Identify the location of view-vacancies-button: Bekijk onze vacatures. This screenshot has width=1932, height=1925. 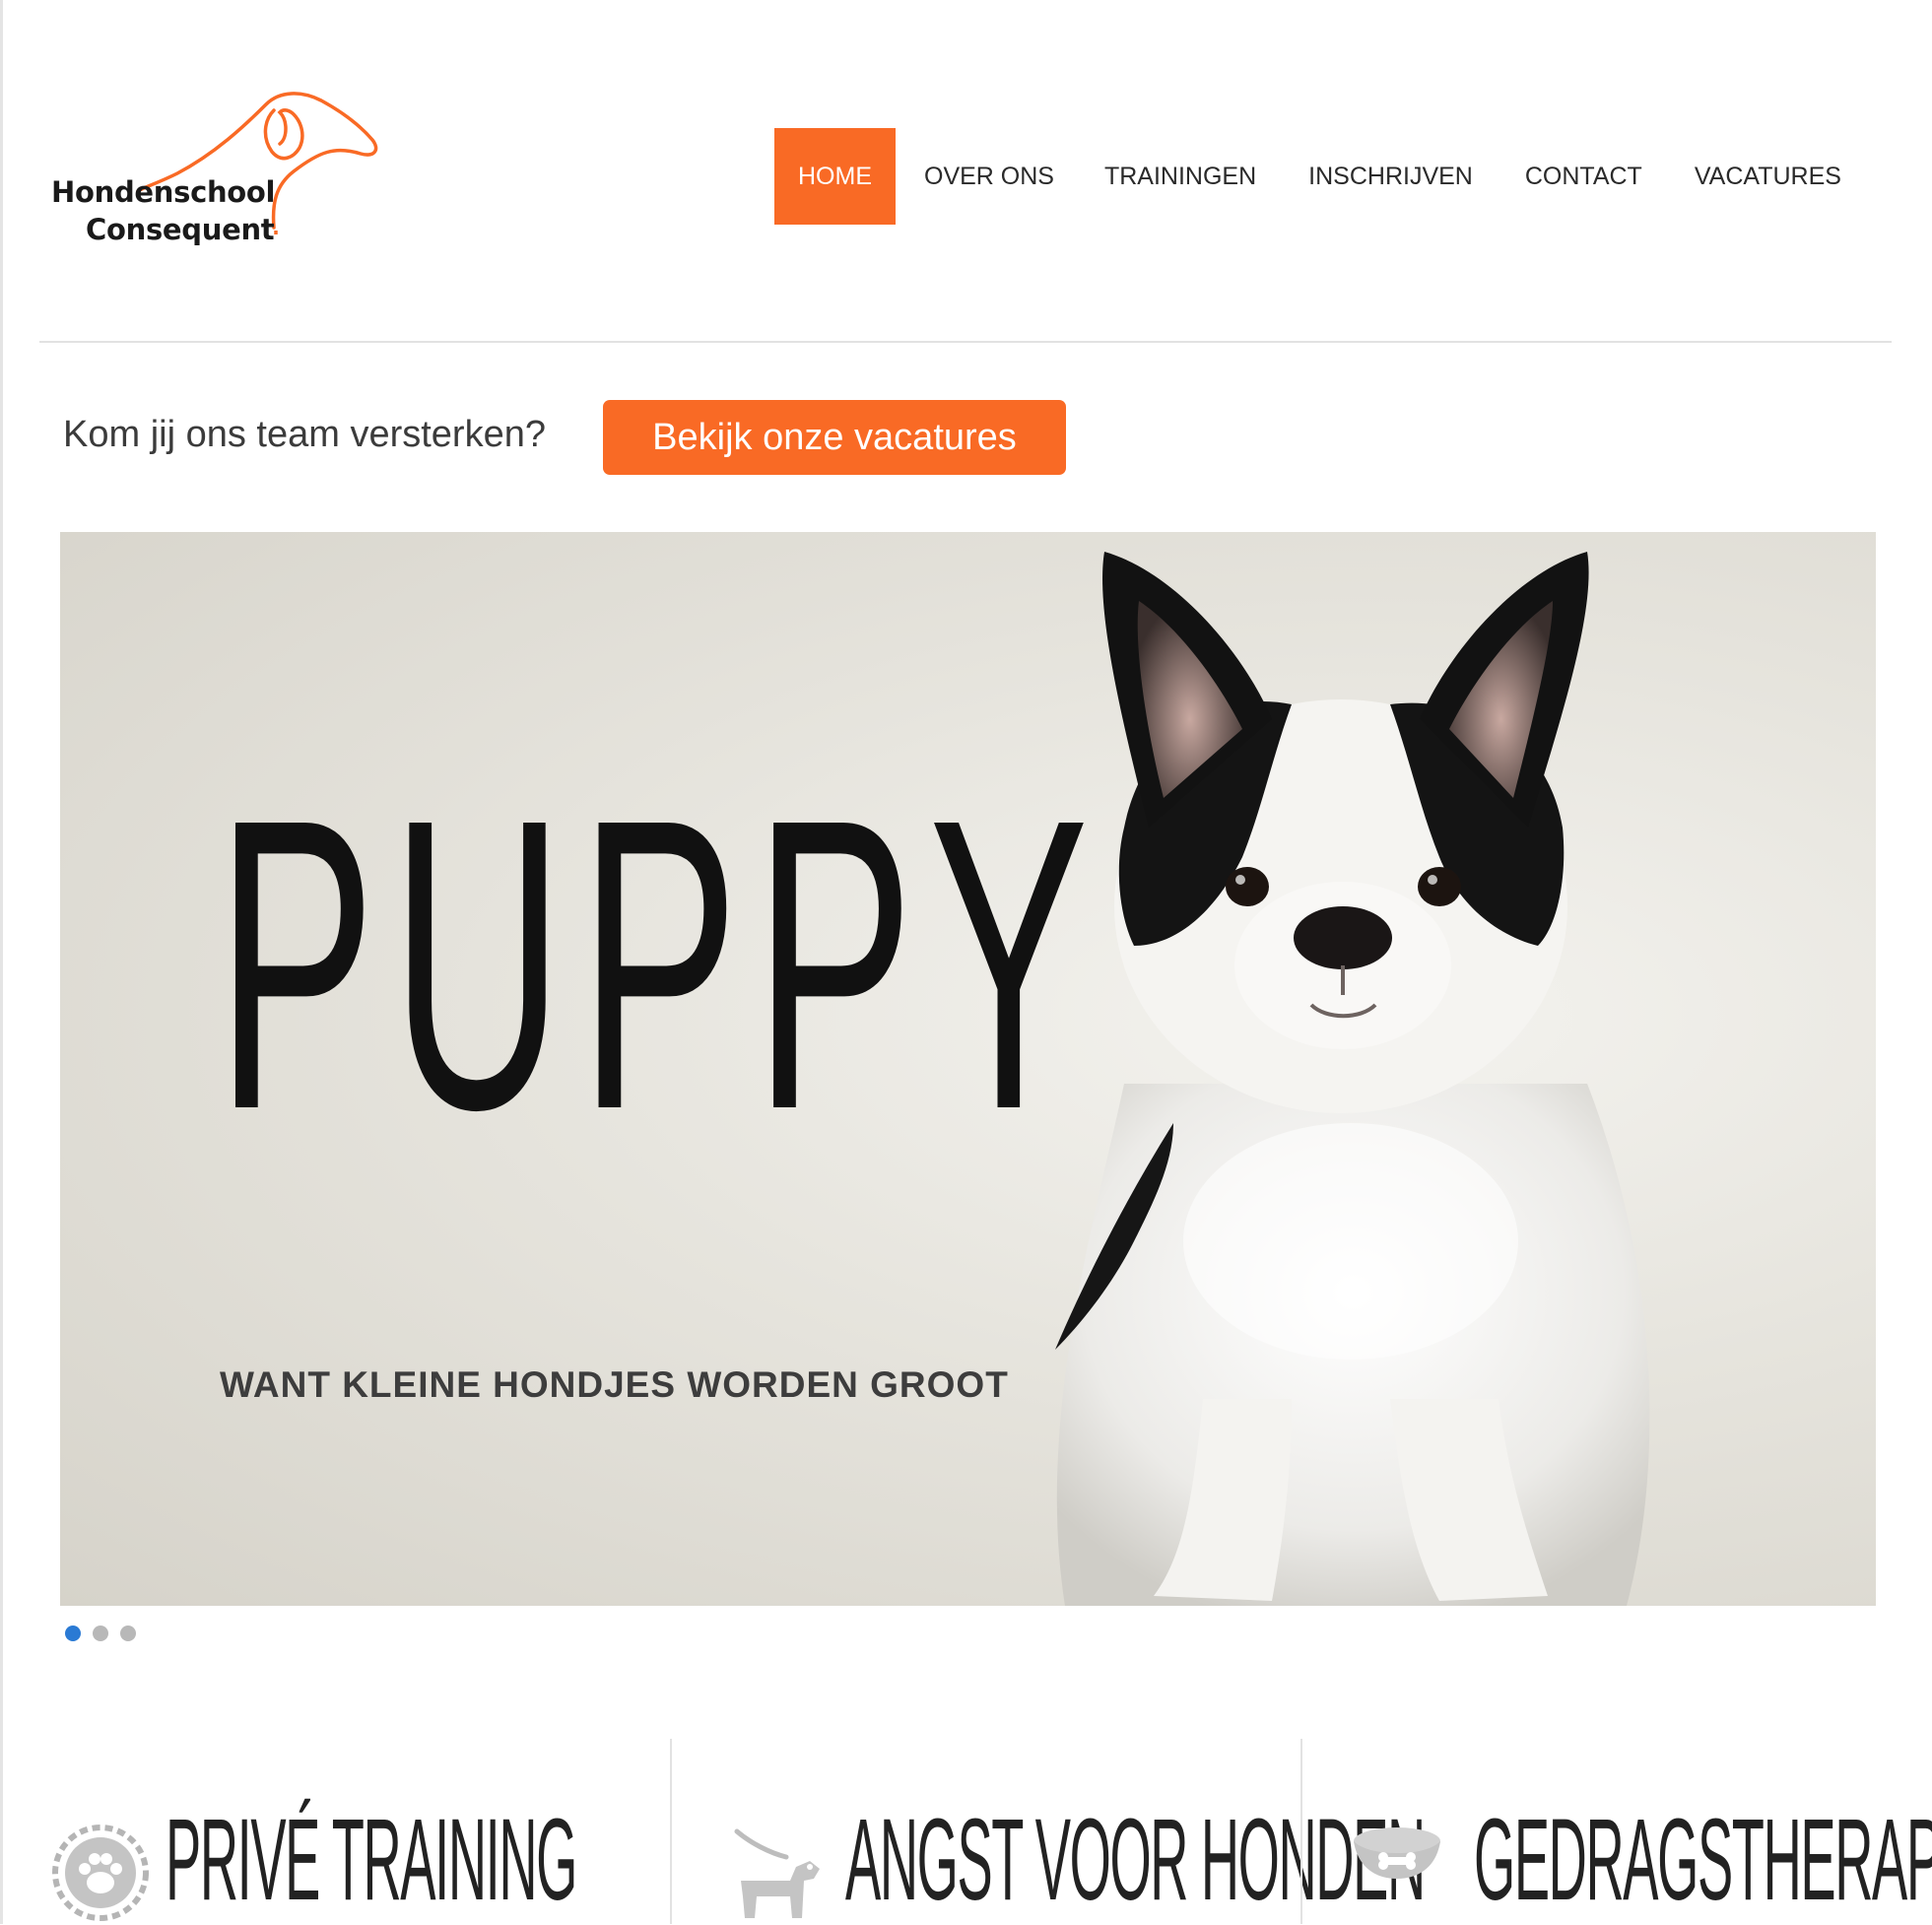
(834, 437).